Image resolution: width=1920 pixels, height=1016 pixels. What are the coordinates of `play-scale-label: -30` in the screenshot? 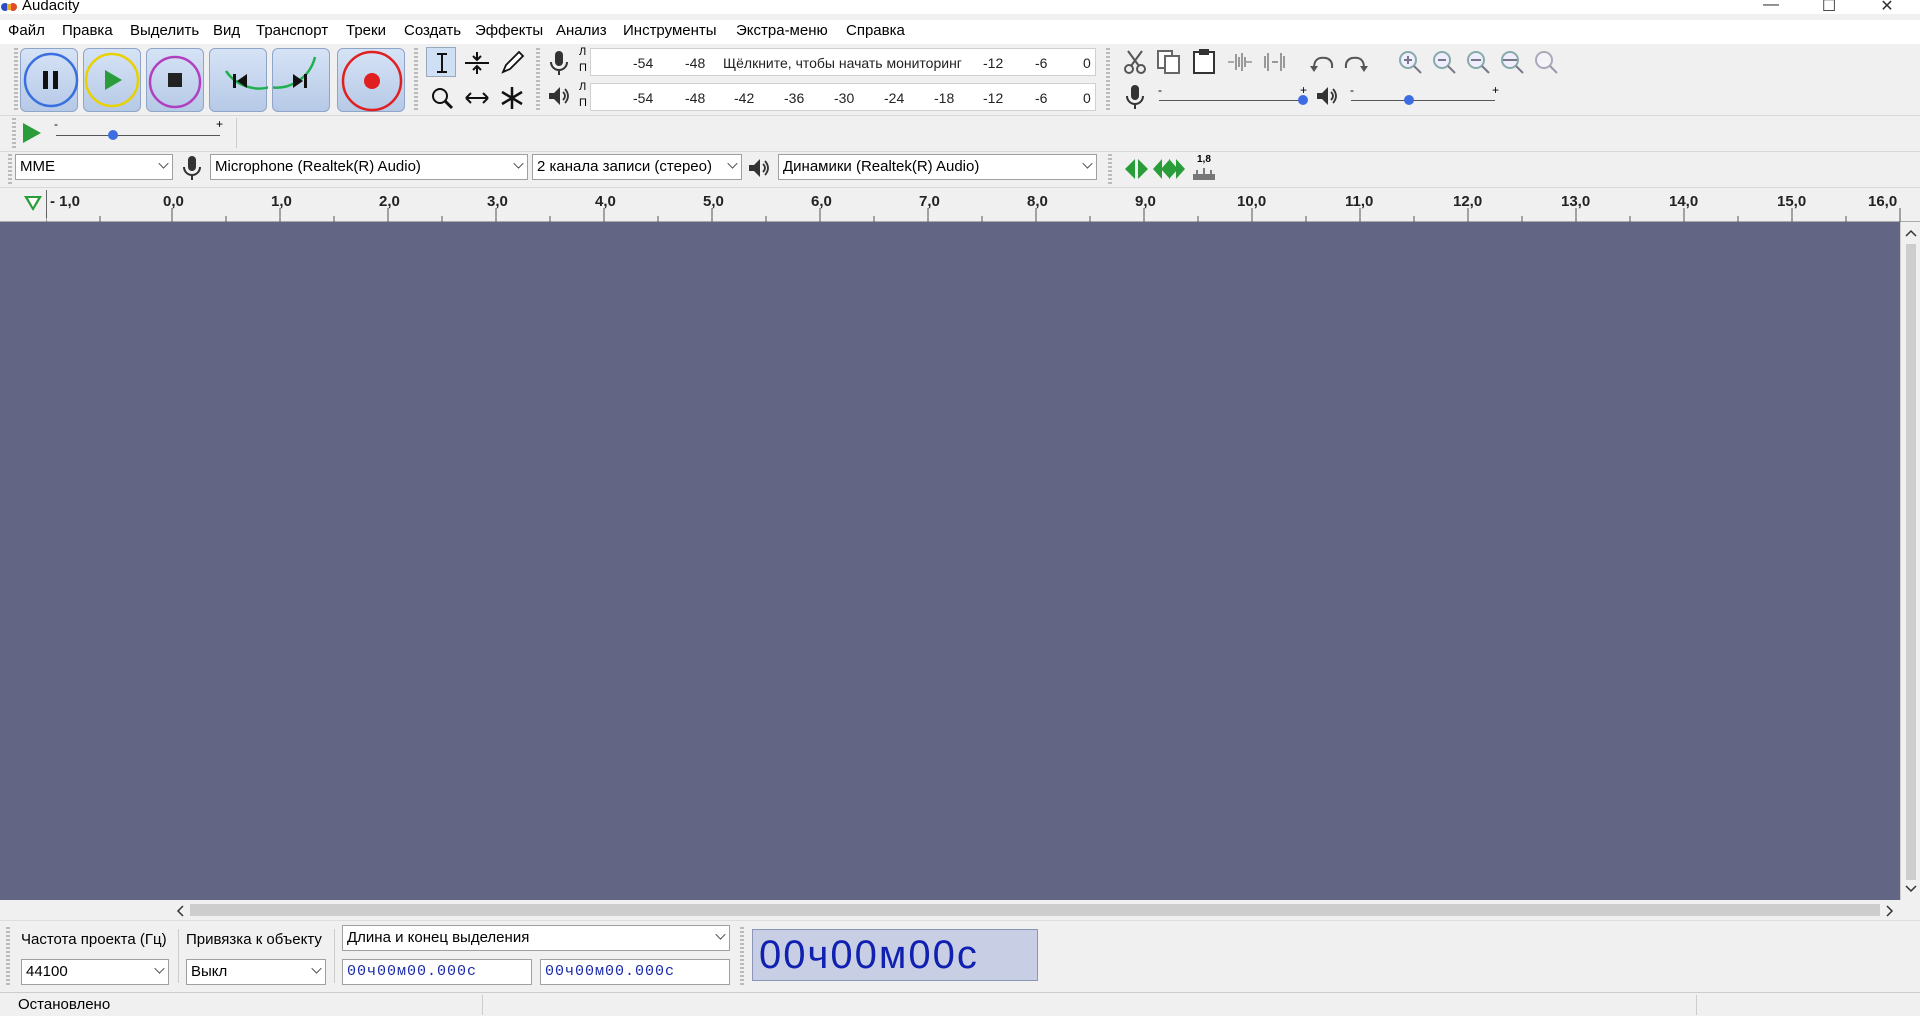 It's located at (844, 98).